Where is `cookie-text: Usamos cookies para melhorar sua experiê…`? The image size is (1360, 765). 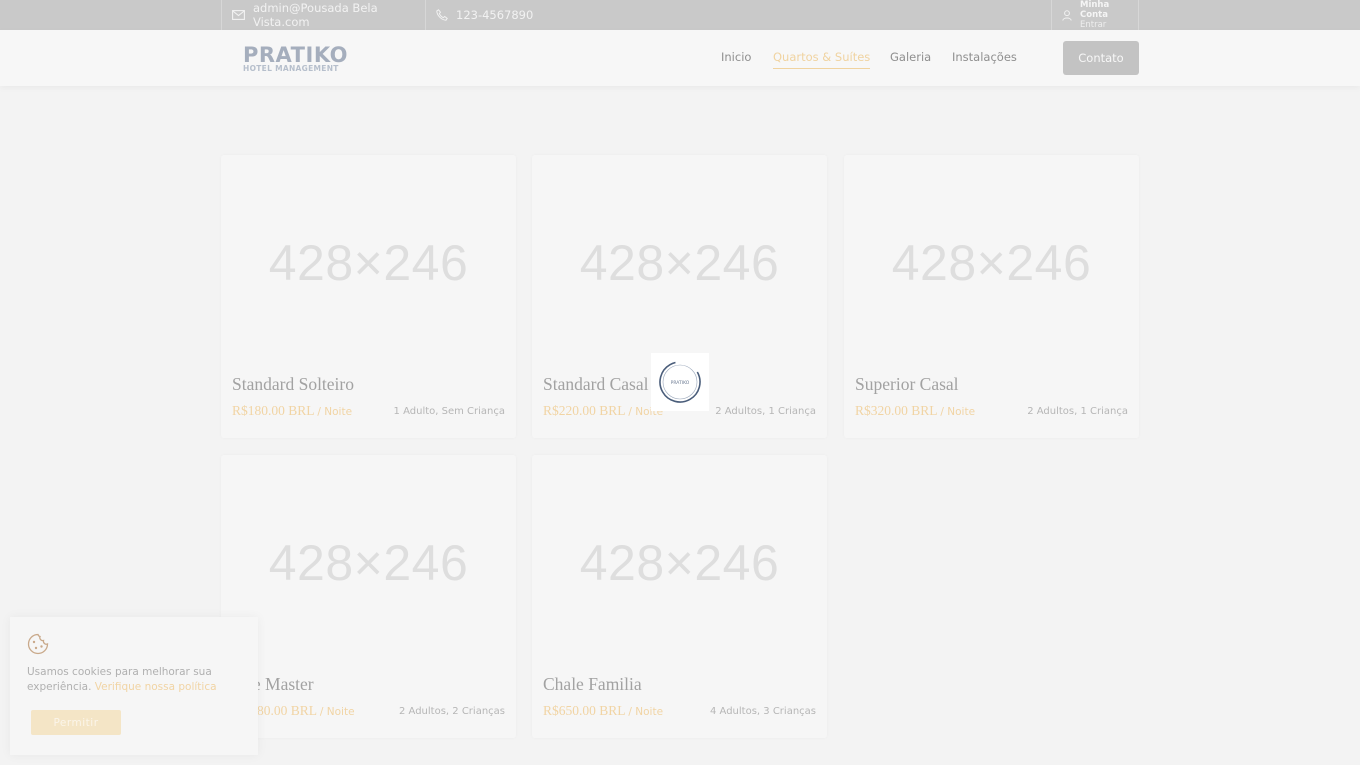
cookie-text: Usamos cookies para melhorar sua experiê… is located at coordinates (137, 680).